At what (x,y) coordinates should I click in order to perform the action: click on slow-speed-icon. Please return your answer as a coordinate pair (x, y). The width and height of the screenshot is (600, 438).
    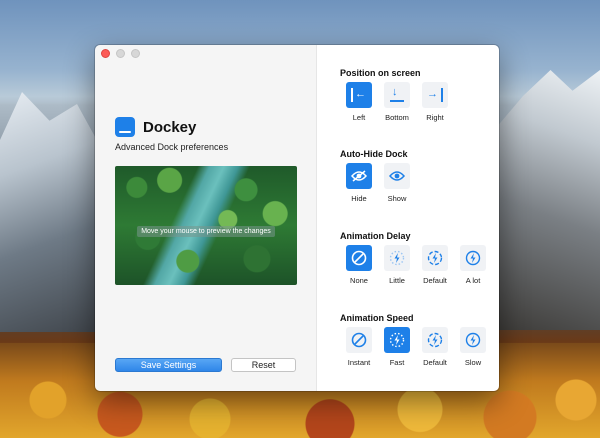
    Looking at the image, I should click on (473, 340).